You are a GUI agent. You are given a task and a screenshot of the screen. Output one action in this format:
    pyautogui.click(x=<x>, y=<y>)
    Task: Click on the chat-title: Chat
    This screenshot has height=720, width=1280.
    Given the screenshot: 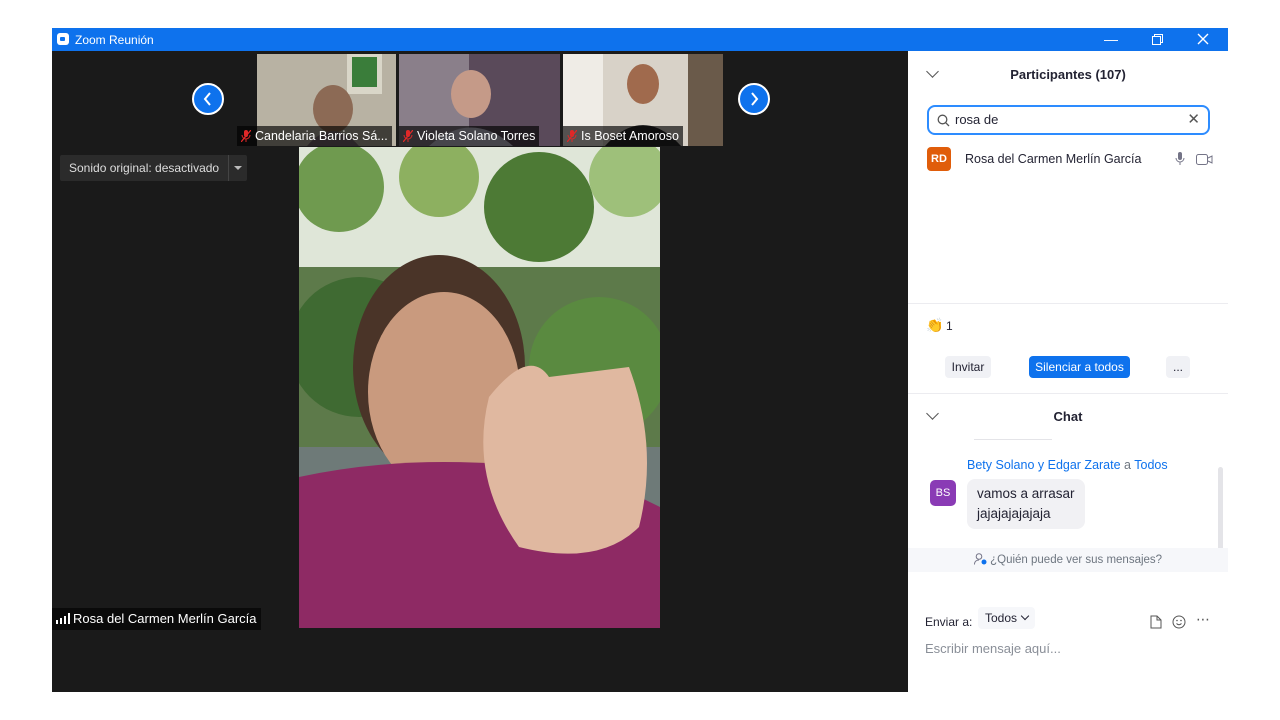 What is the action you would take?
    pyautogui.click(x=1068, y=416)
    